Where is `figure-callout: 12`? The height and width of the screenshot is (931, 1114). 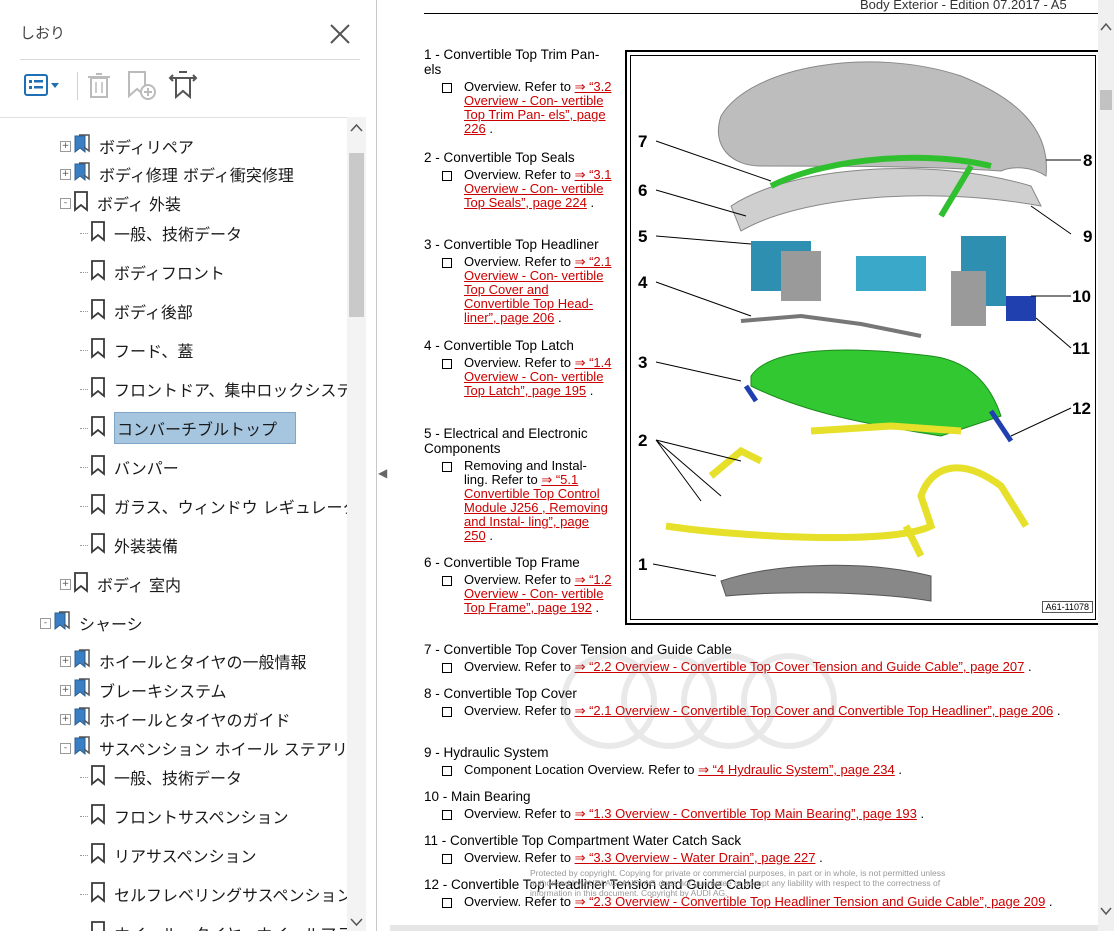
figure-callout: 12 is located at coordinates (1081, 408).